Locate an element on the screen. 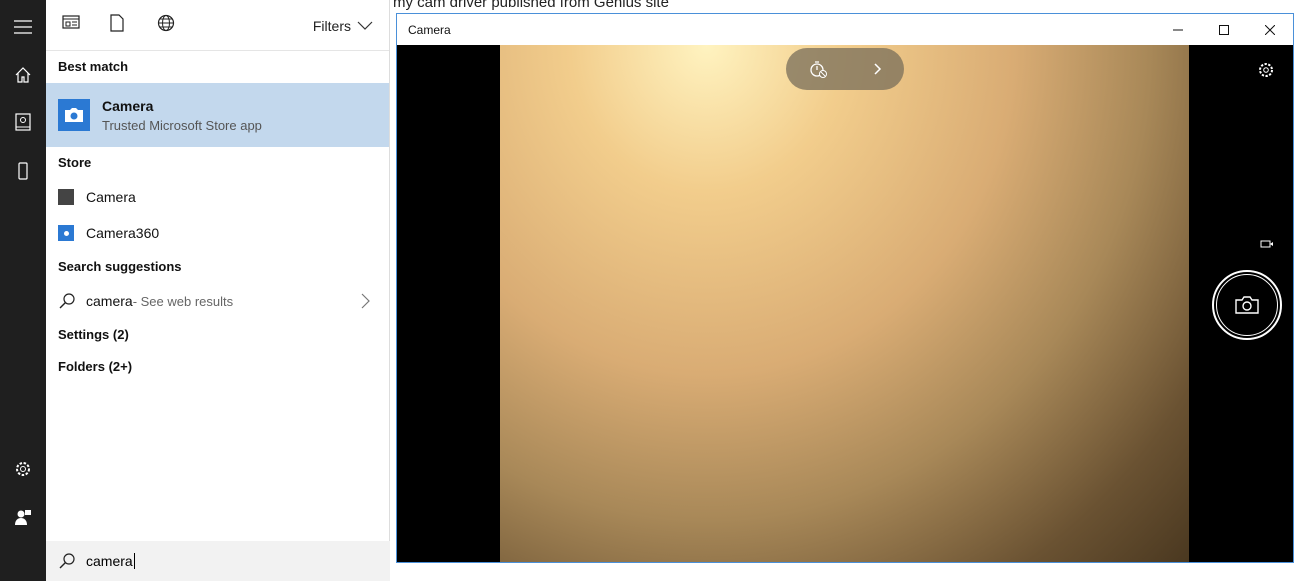 This screenshot has height=581, width=1296. filters-button: Filters is located at coordinates (343, 26).